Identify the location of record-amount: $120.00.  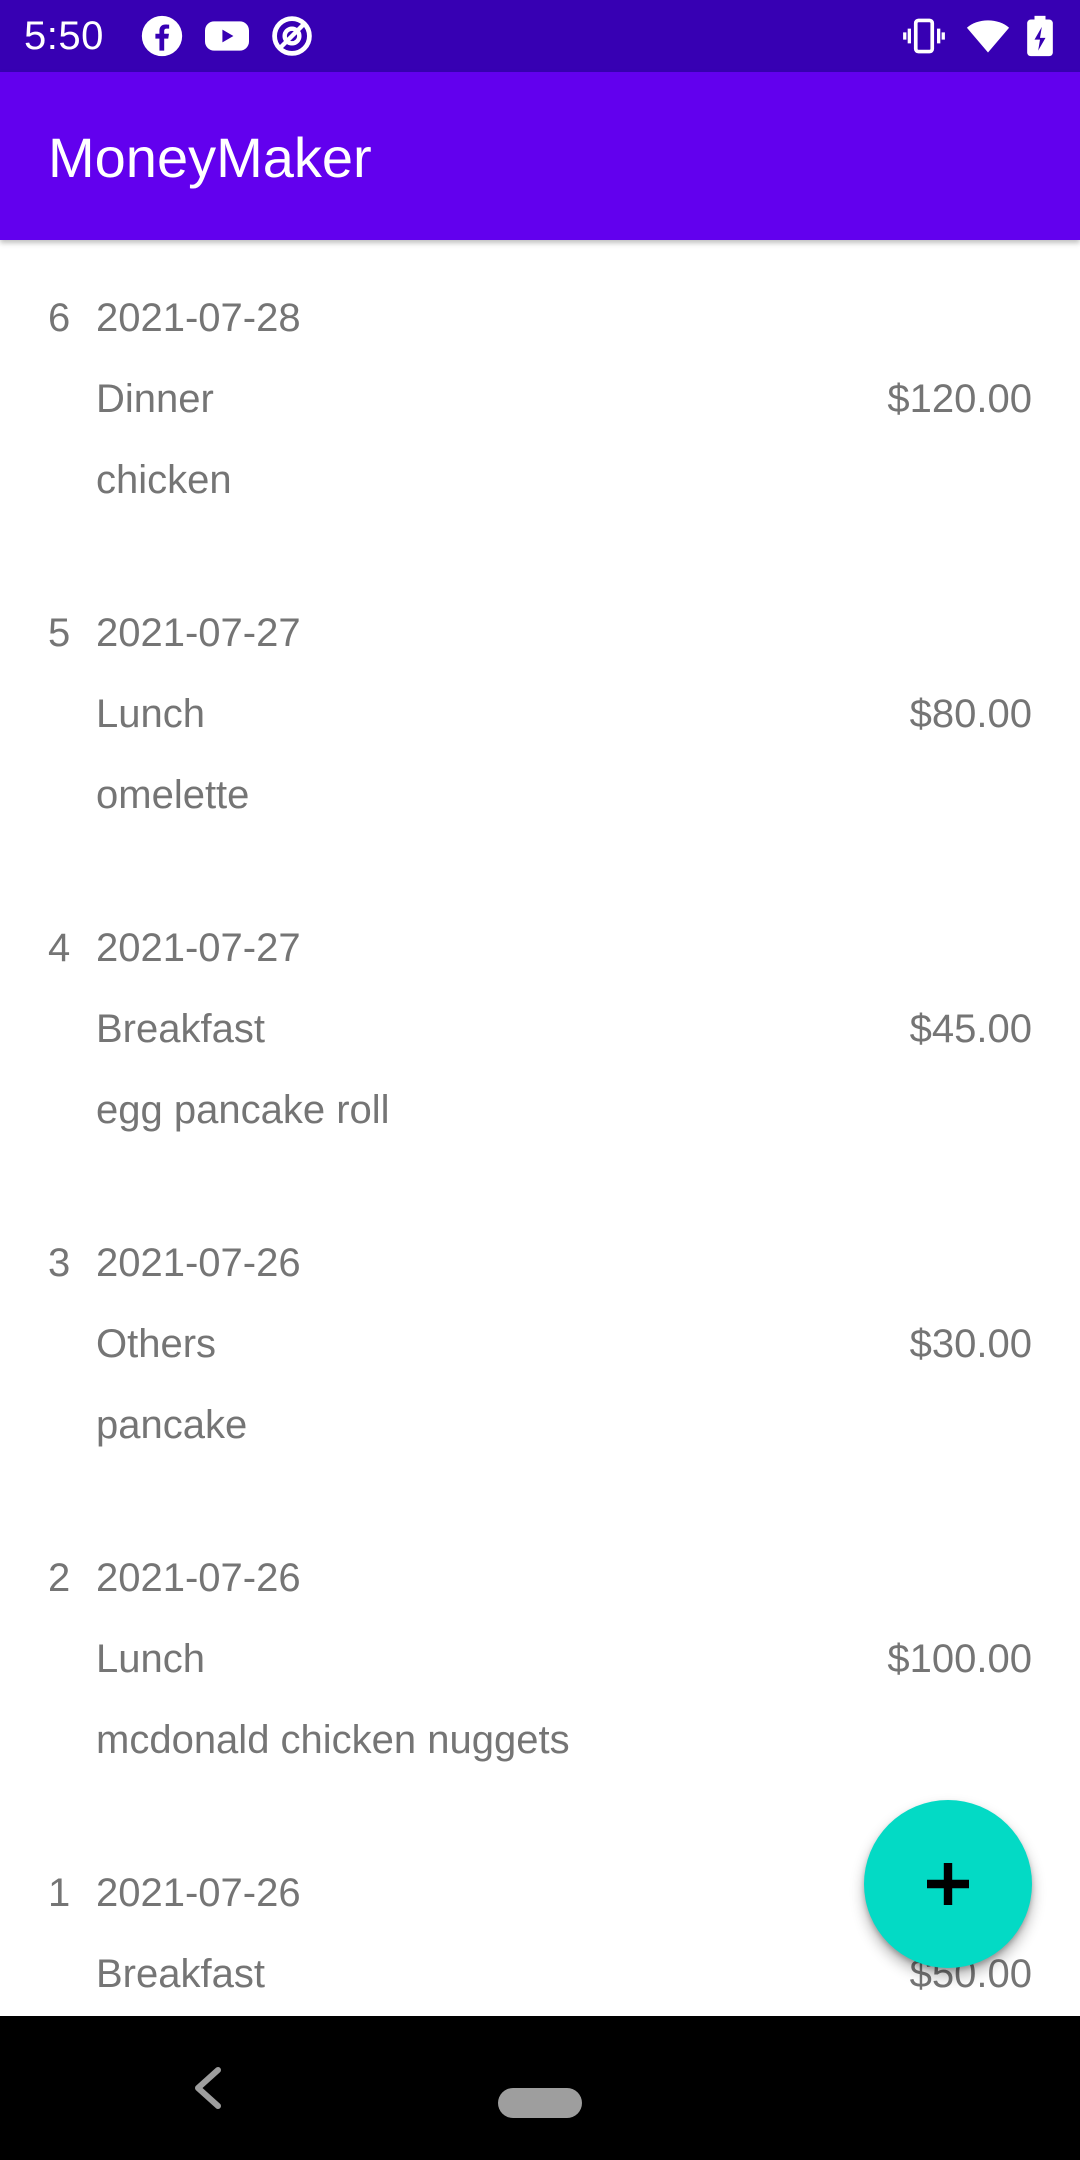
(959, 399).